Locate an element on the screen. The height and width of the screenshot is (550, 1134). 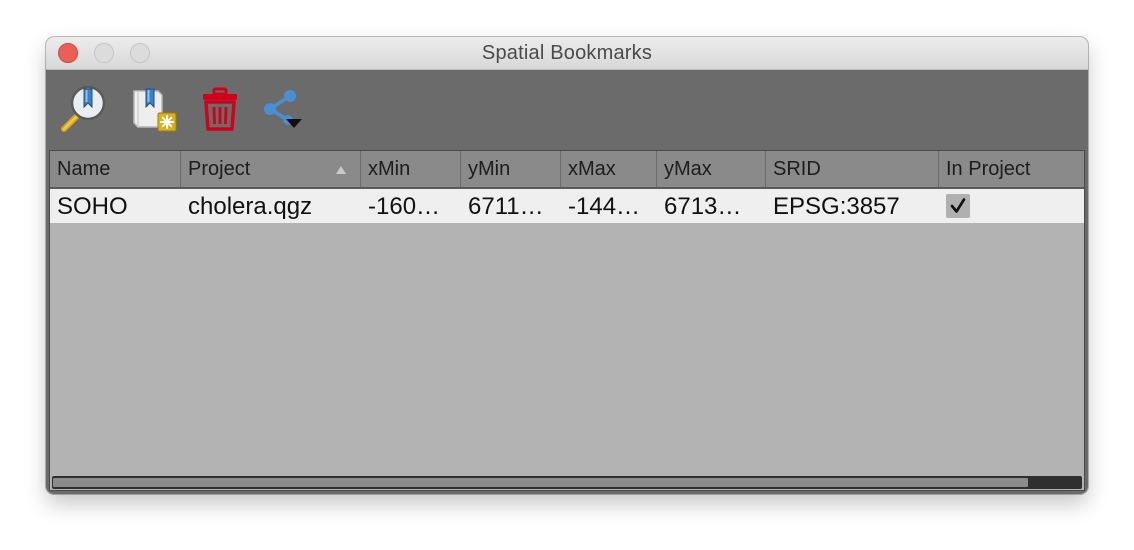
column-header-xmin: xMin is located at coordinates (411, 169).